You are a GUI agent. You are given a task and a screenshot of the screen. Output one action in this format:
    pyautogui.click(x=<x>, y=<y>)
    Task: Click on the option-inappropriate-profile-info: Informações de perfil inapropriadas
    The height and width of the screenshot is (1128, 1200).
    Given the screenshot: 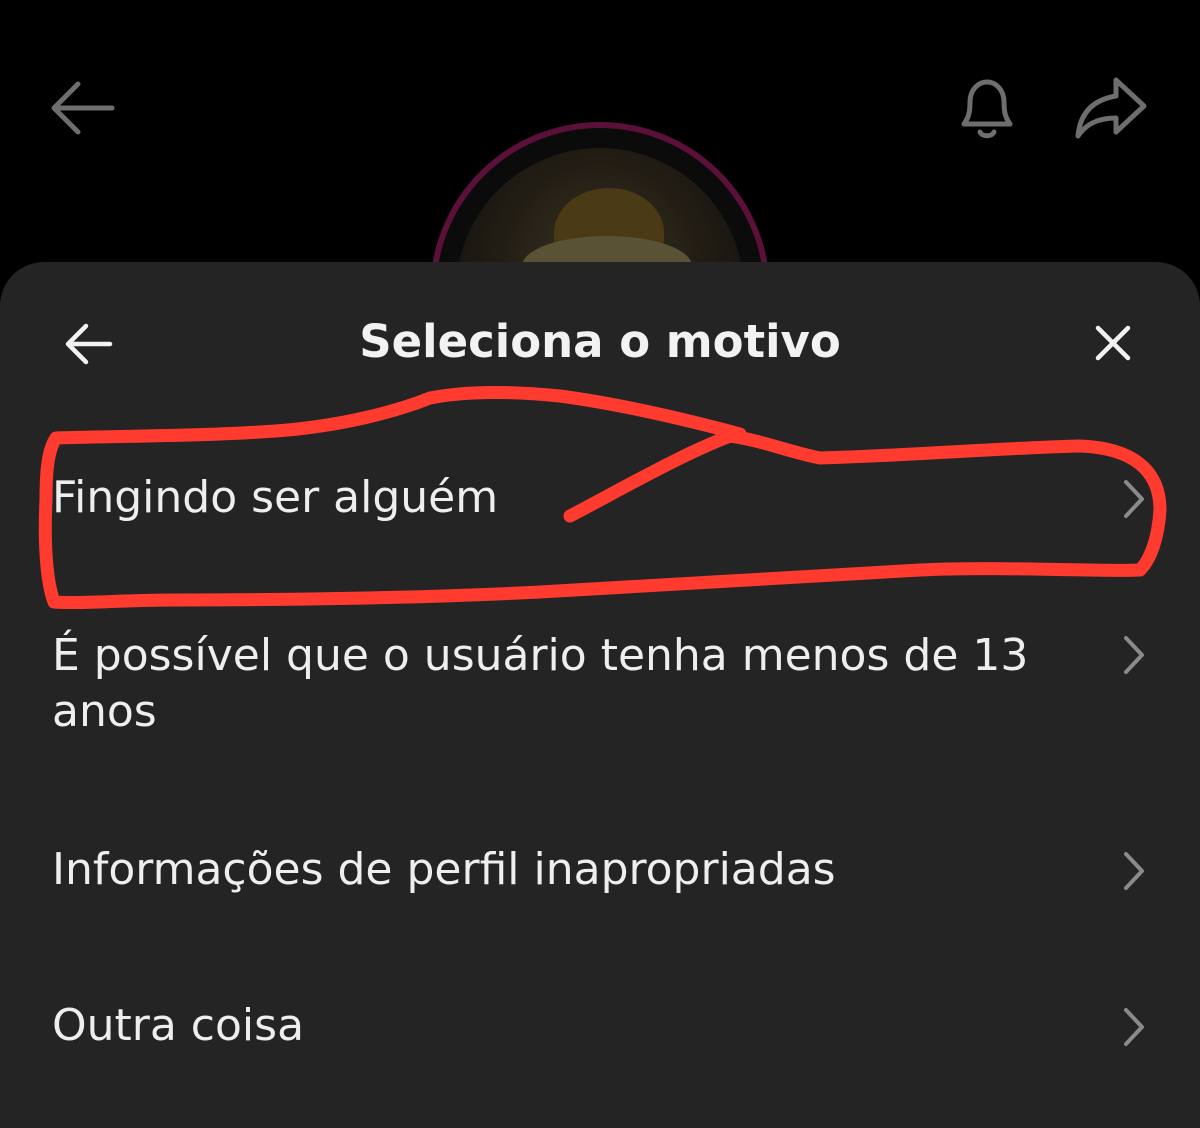 What is the action you would take?
    pyautogui.click(x=600, y=877)
    